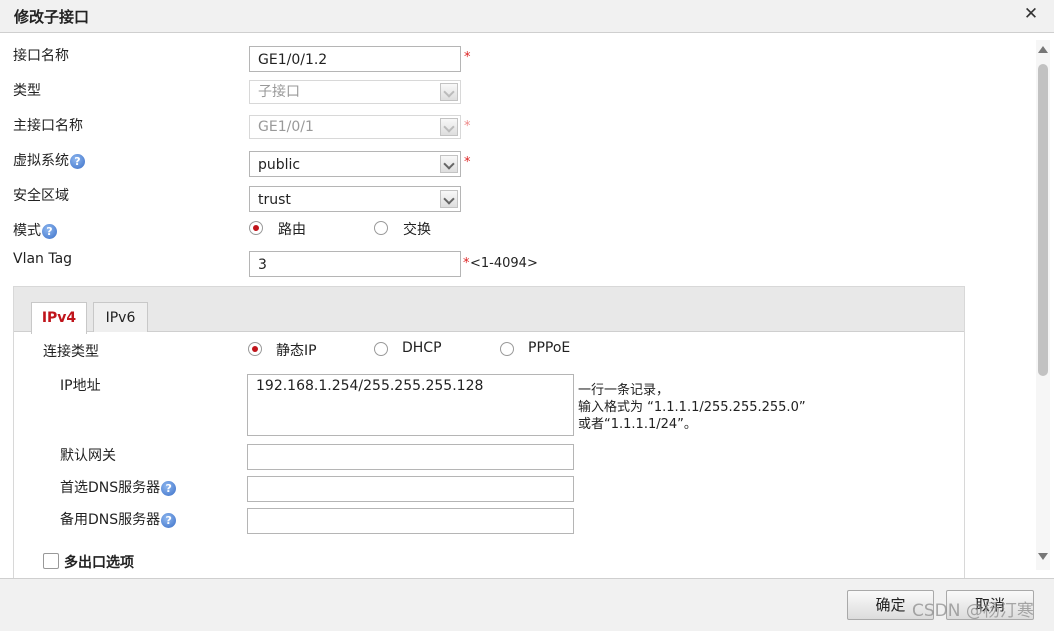  I want to click on primary-dns-label-text: 首选DNS服务器, so click(110, 488).